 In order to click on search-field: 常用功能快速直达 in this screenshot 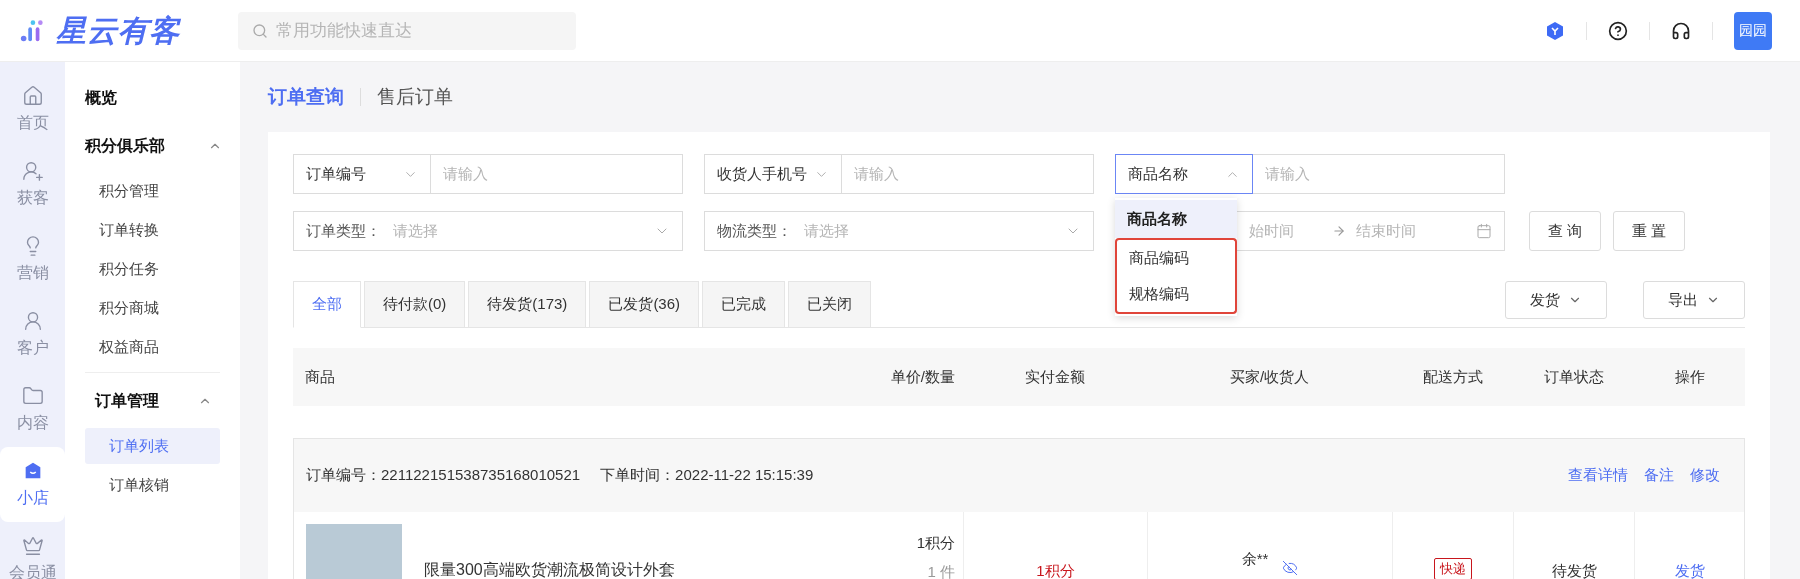, I will do `click(407, 30)`.